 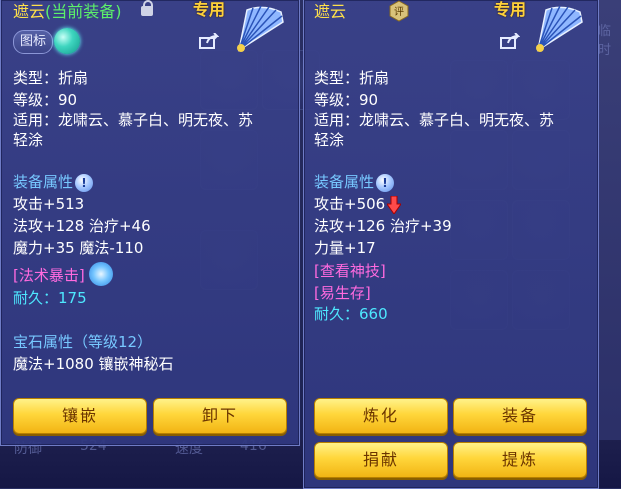 What do you see at coordinates (350, 204) in the screenshot?
I see `attack-stat-label: 攻击+506` at bounding box center [350, 204].